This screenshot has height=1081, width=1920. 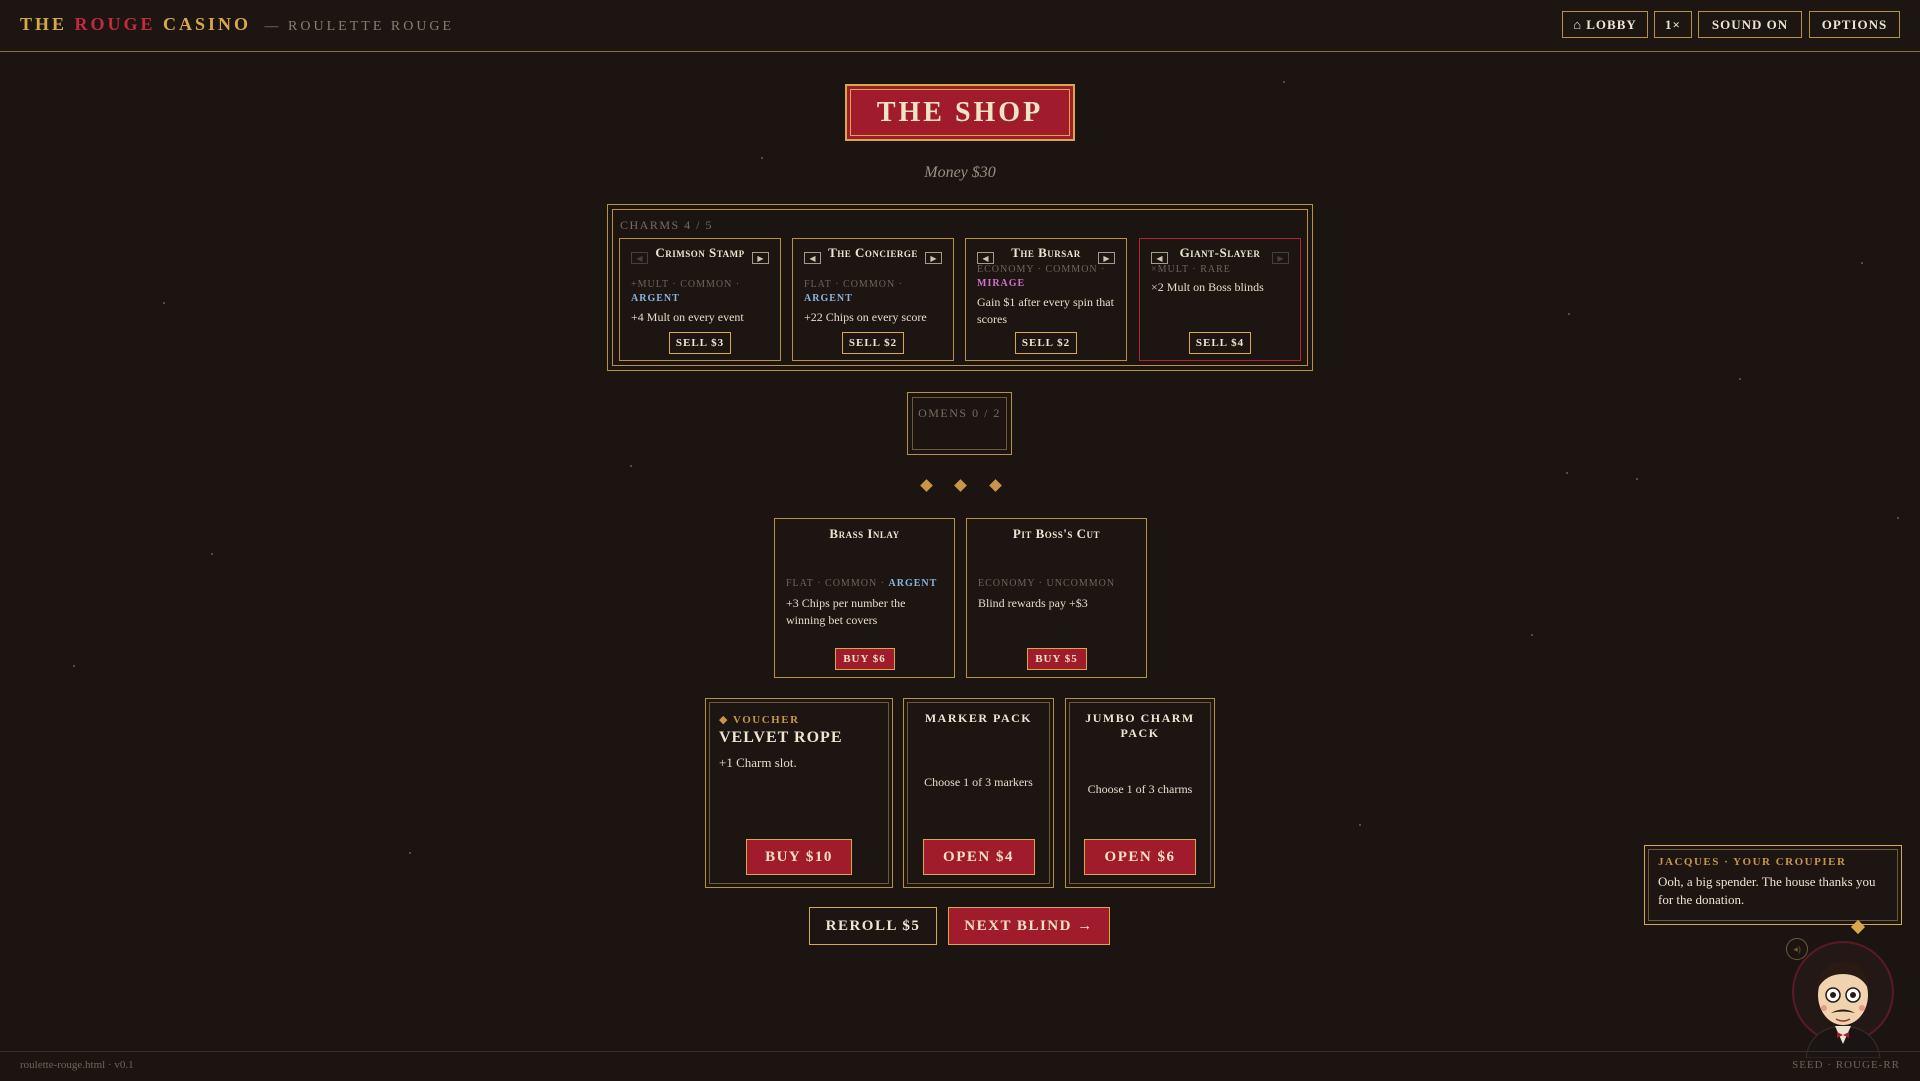 What do you see at coordinates (667, 225) in the screenshot?
I see `charms-count-label: CHARMS 4 / 5` at bounding box center [667, 225].